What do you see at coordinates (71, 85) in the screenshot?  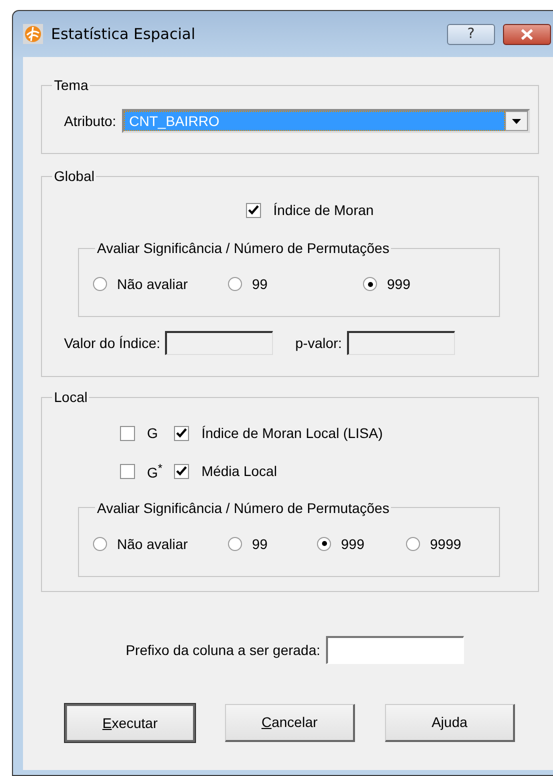 I see `group-title: Tema` at bounding box center [71, 85].